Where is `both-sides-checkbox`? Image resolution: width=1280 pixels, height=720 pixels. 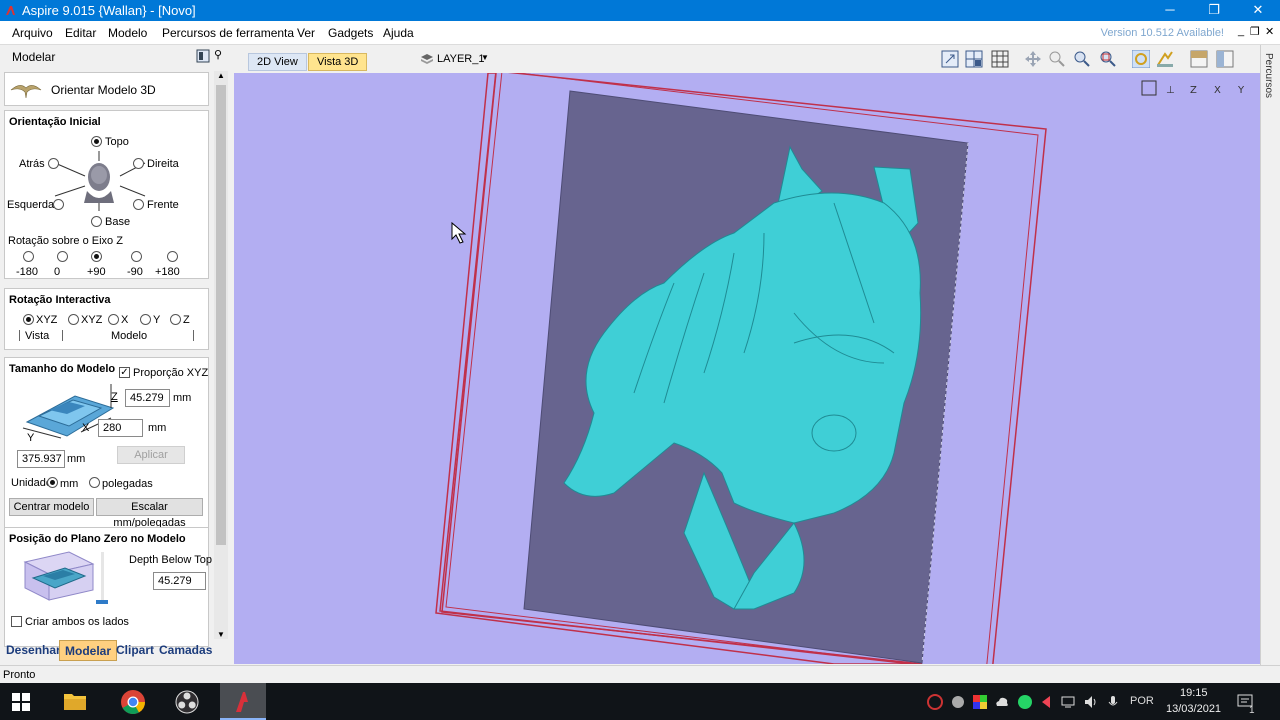 both-sides-checkbox is located at coordinates (16, 621).